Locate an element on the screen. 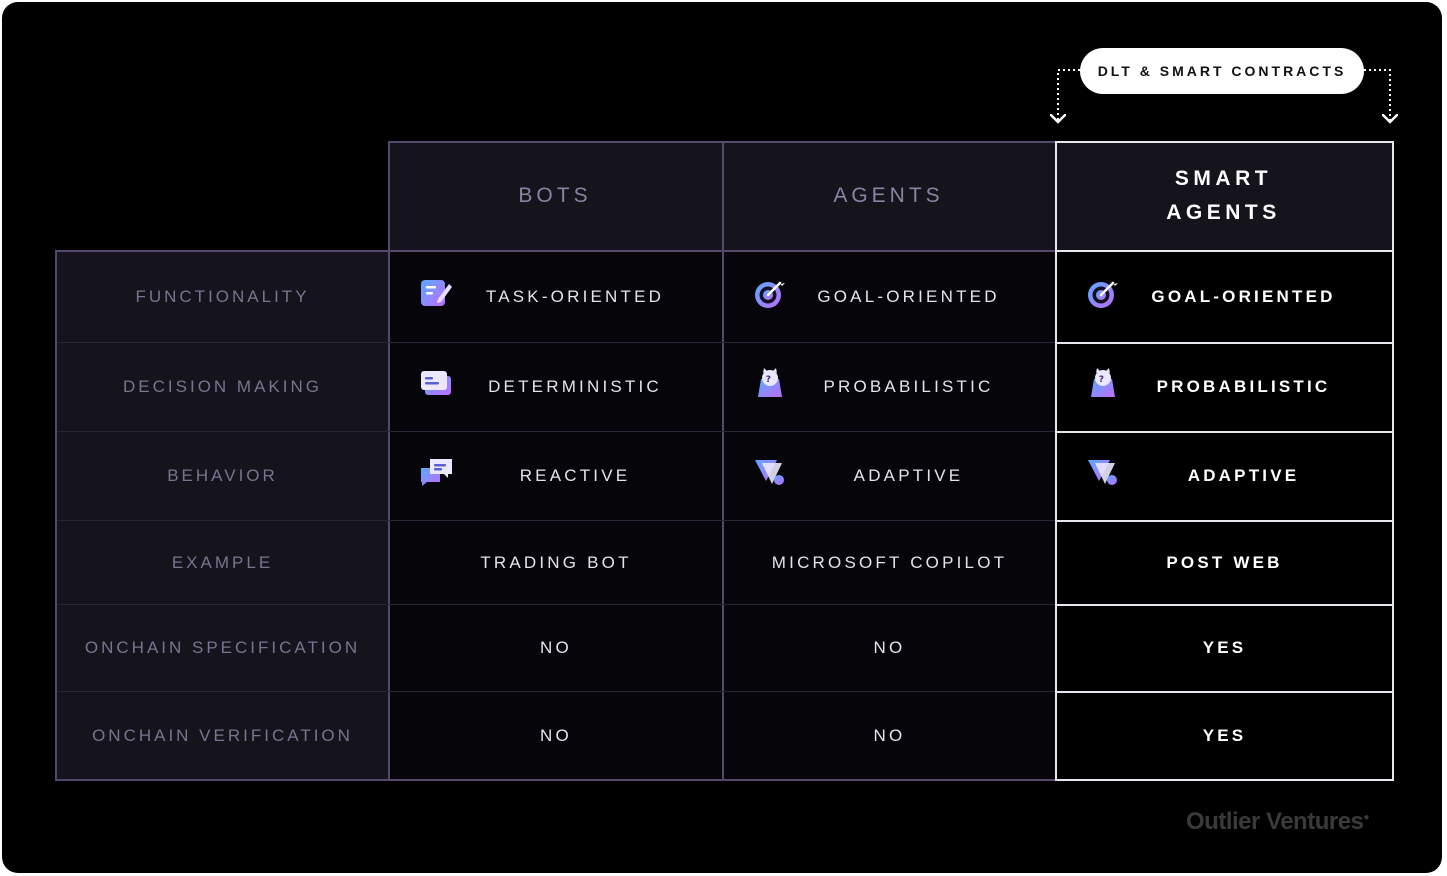 This screenshot has width=1447, height=876. row-label-functionality: FUNCTIONALITY is located at coordinates (222, 297).